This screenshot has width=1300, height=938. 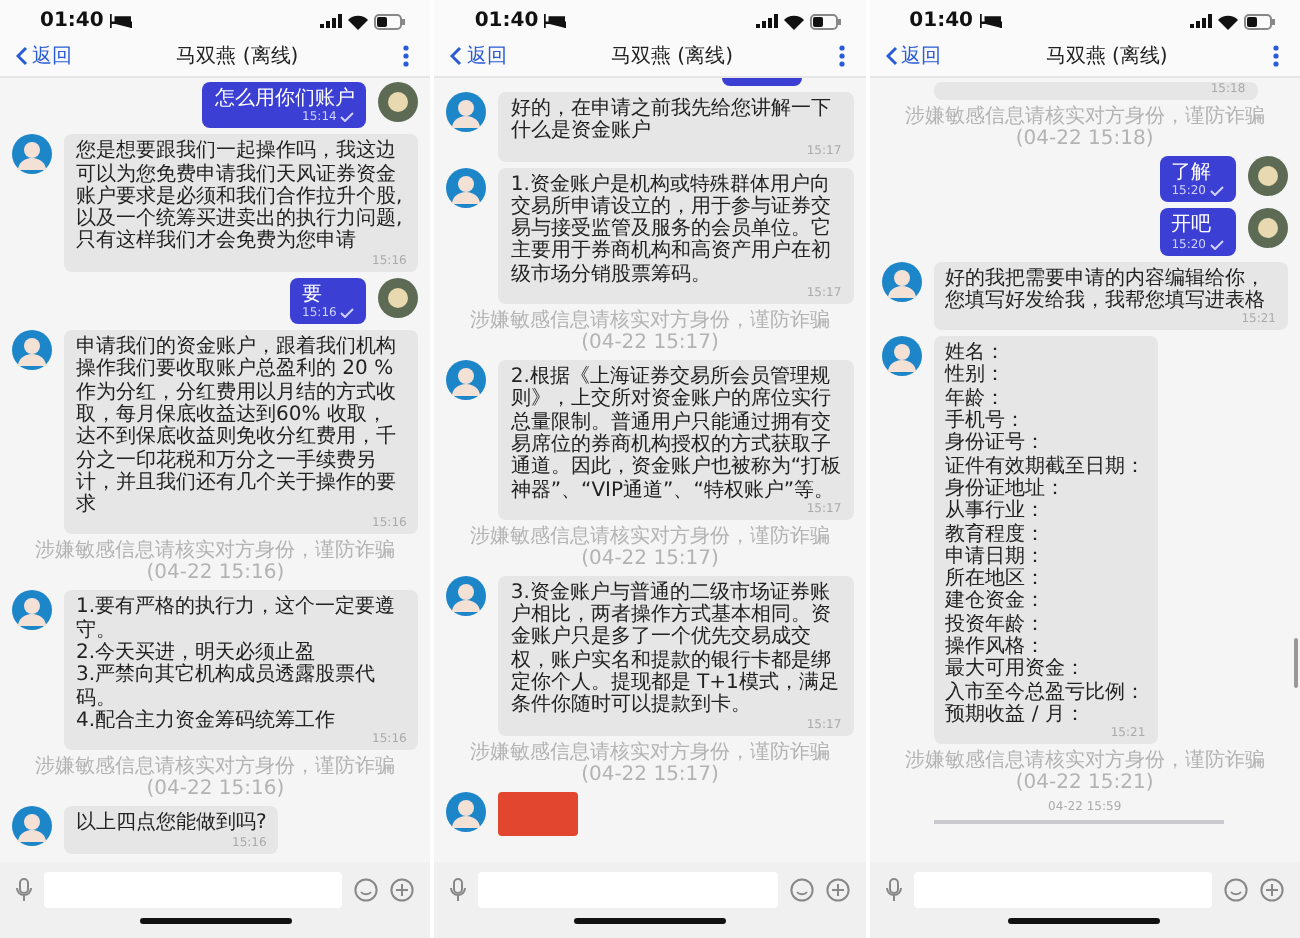 What do you see at coordinates (1045, 692) in the screenshot?
I see `form-field-label: 入市至今总盈亏比例：` at bounding box center [1045, 692].